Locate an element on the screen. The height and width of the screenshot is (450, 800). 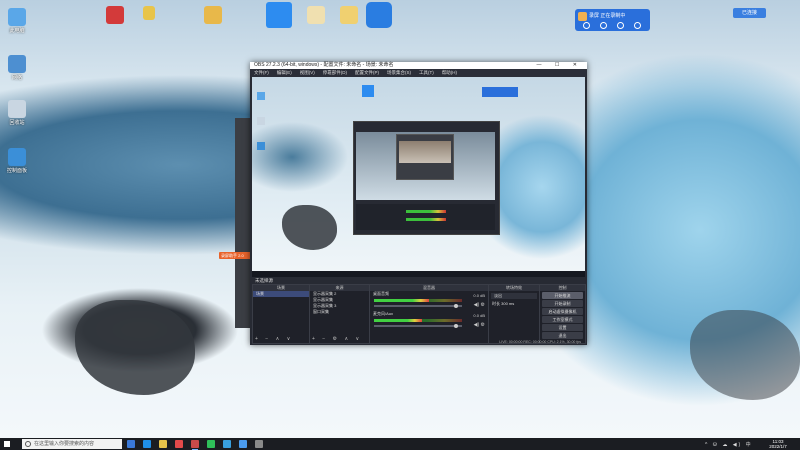
transitions-panel: 转场特效 淡出 时长 300 ms is located at coordinates (514, 314).